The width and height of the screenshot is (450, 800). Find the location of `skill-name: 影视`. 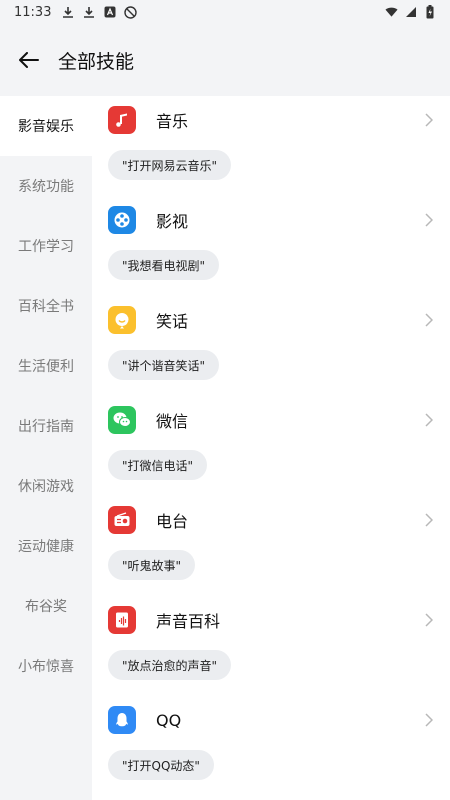

skill-name: 影视 is located at coordinates (172, 221).